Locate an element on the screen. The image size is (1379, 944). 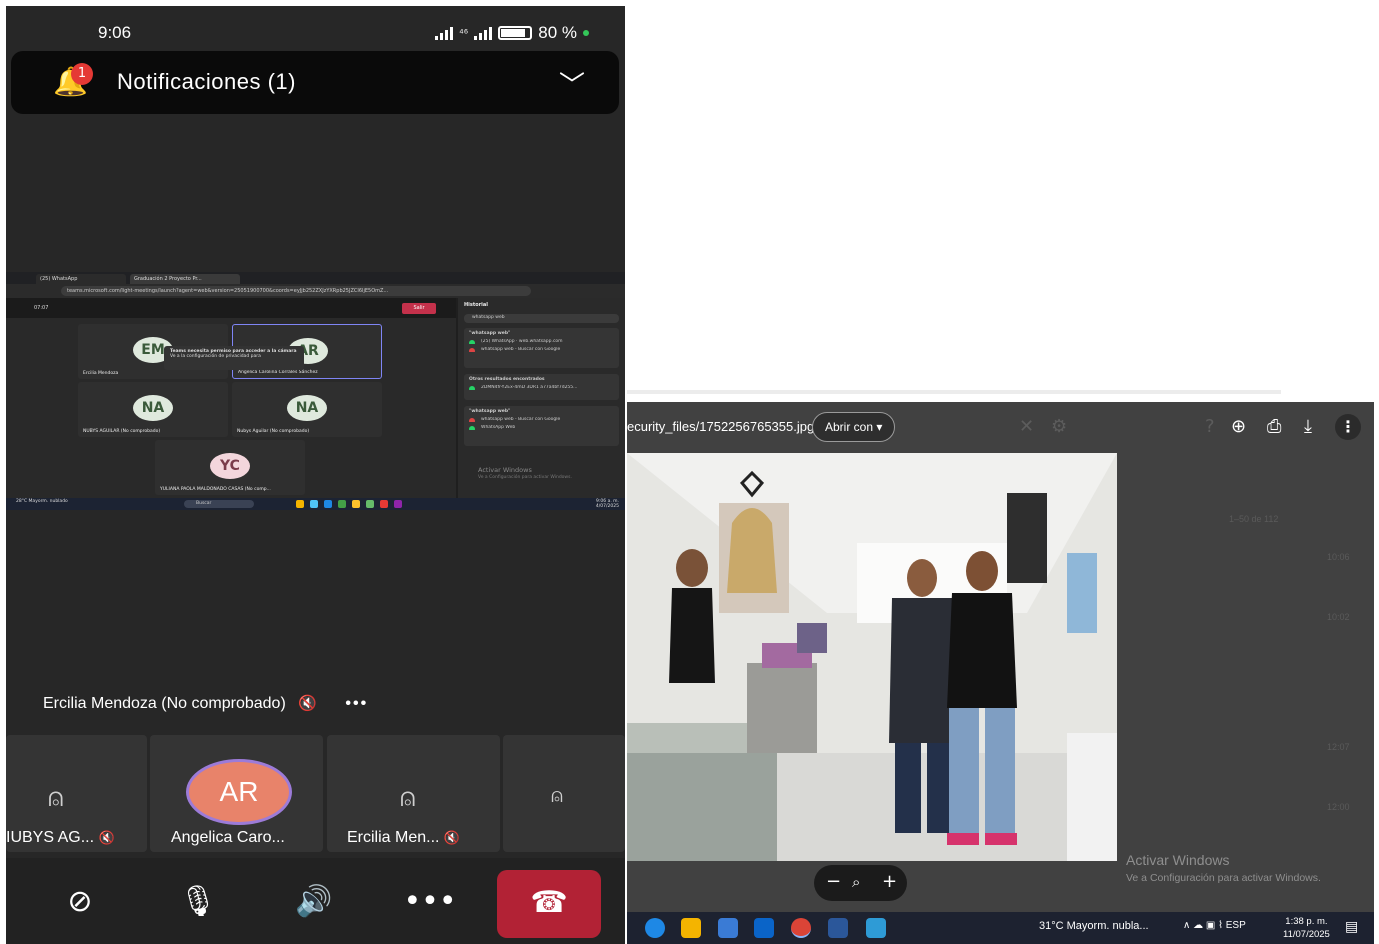
call-controls: ⊘ 🎙 🔊 ••• ☎ is located at coordinates (315, 901).